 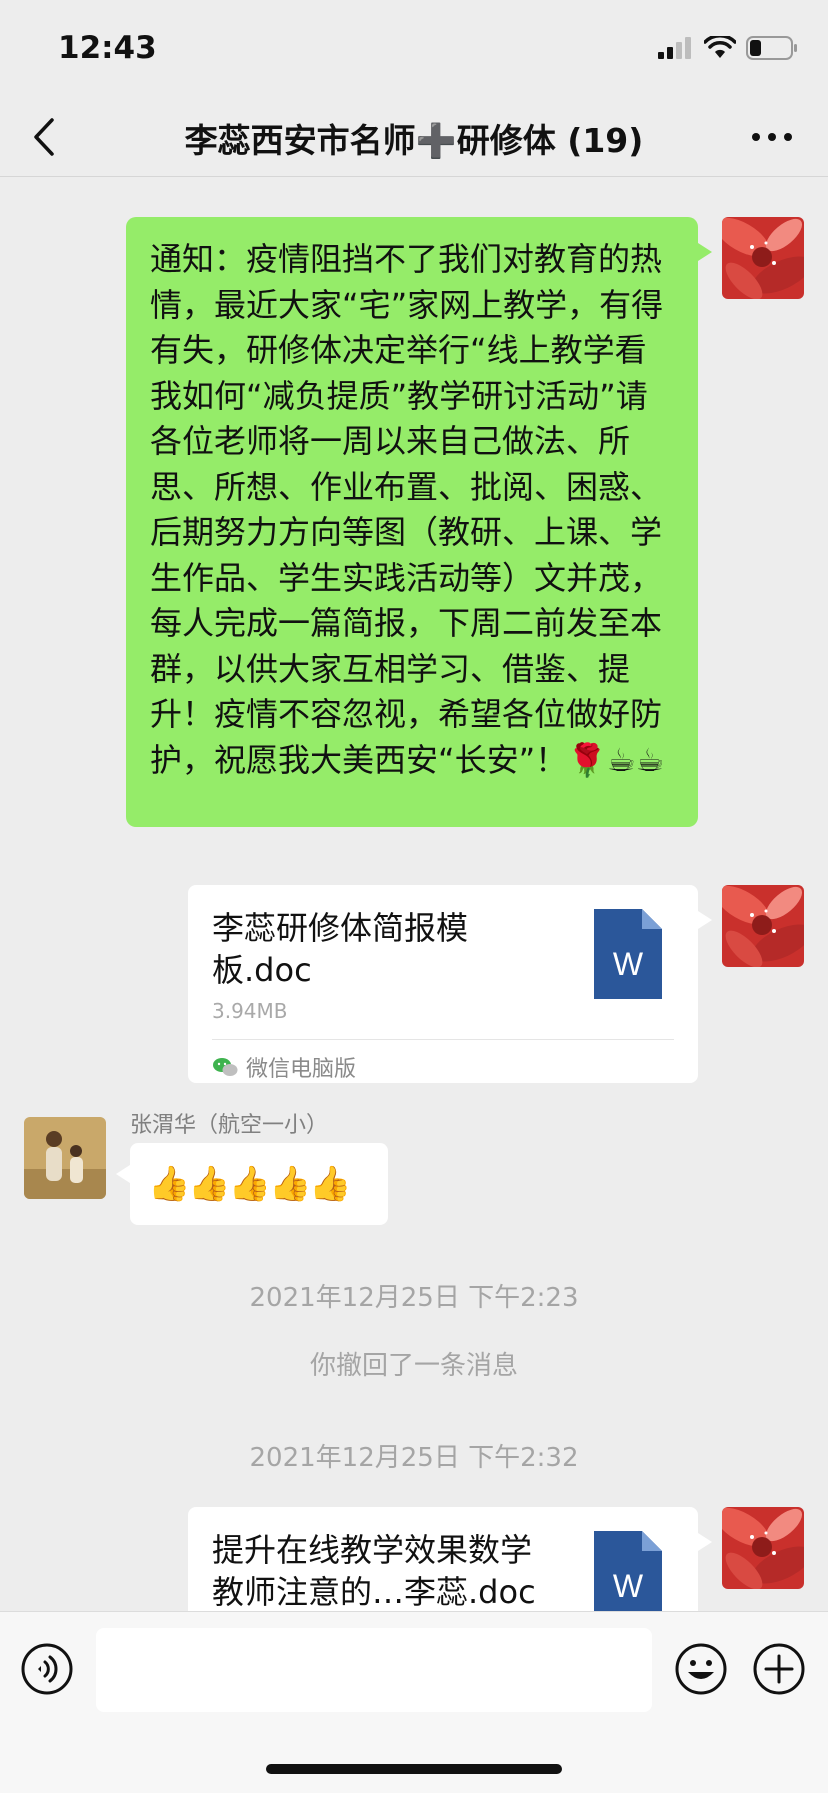 I want to click on file-name: 提升在线教学效果数学教师注意的…李蕊.doc, so click(x=374, y=1571).